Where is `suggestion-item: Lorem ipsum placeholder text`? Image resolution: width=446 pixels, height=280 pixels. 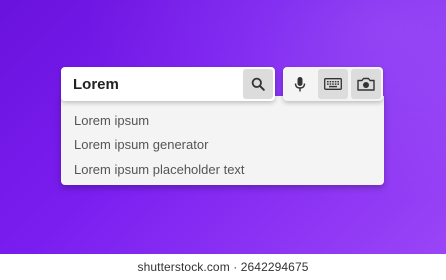 suggestion-item: Lorem ipsum placeholder text is located at coordinates (159, 169).